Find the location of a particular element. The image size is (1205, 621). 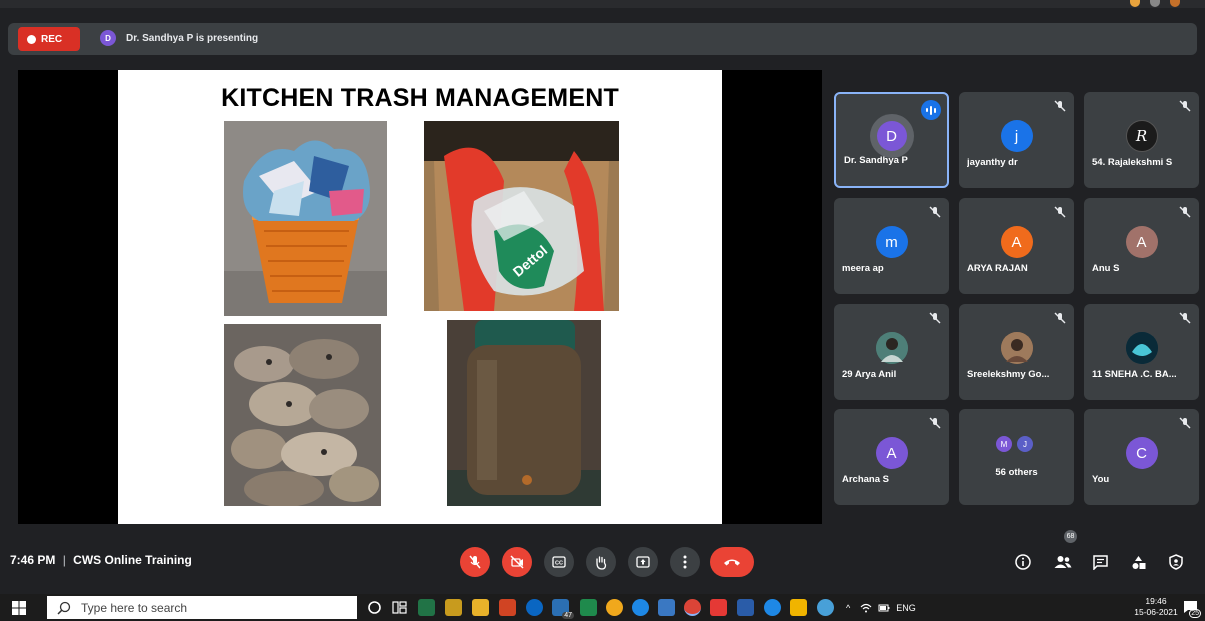

recording-label: REC is located at coordinates (52, 39).